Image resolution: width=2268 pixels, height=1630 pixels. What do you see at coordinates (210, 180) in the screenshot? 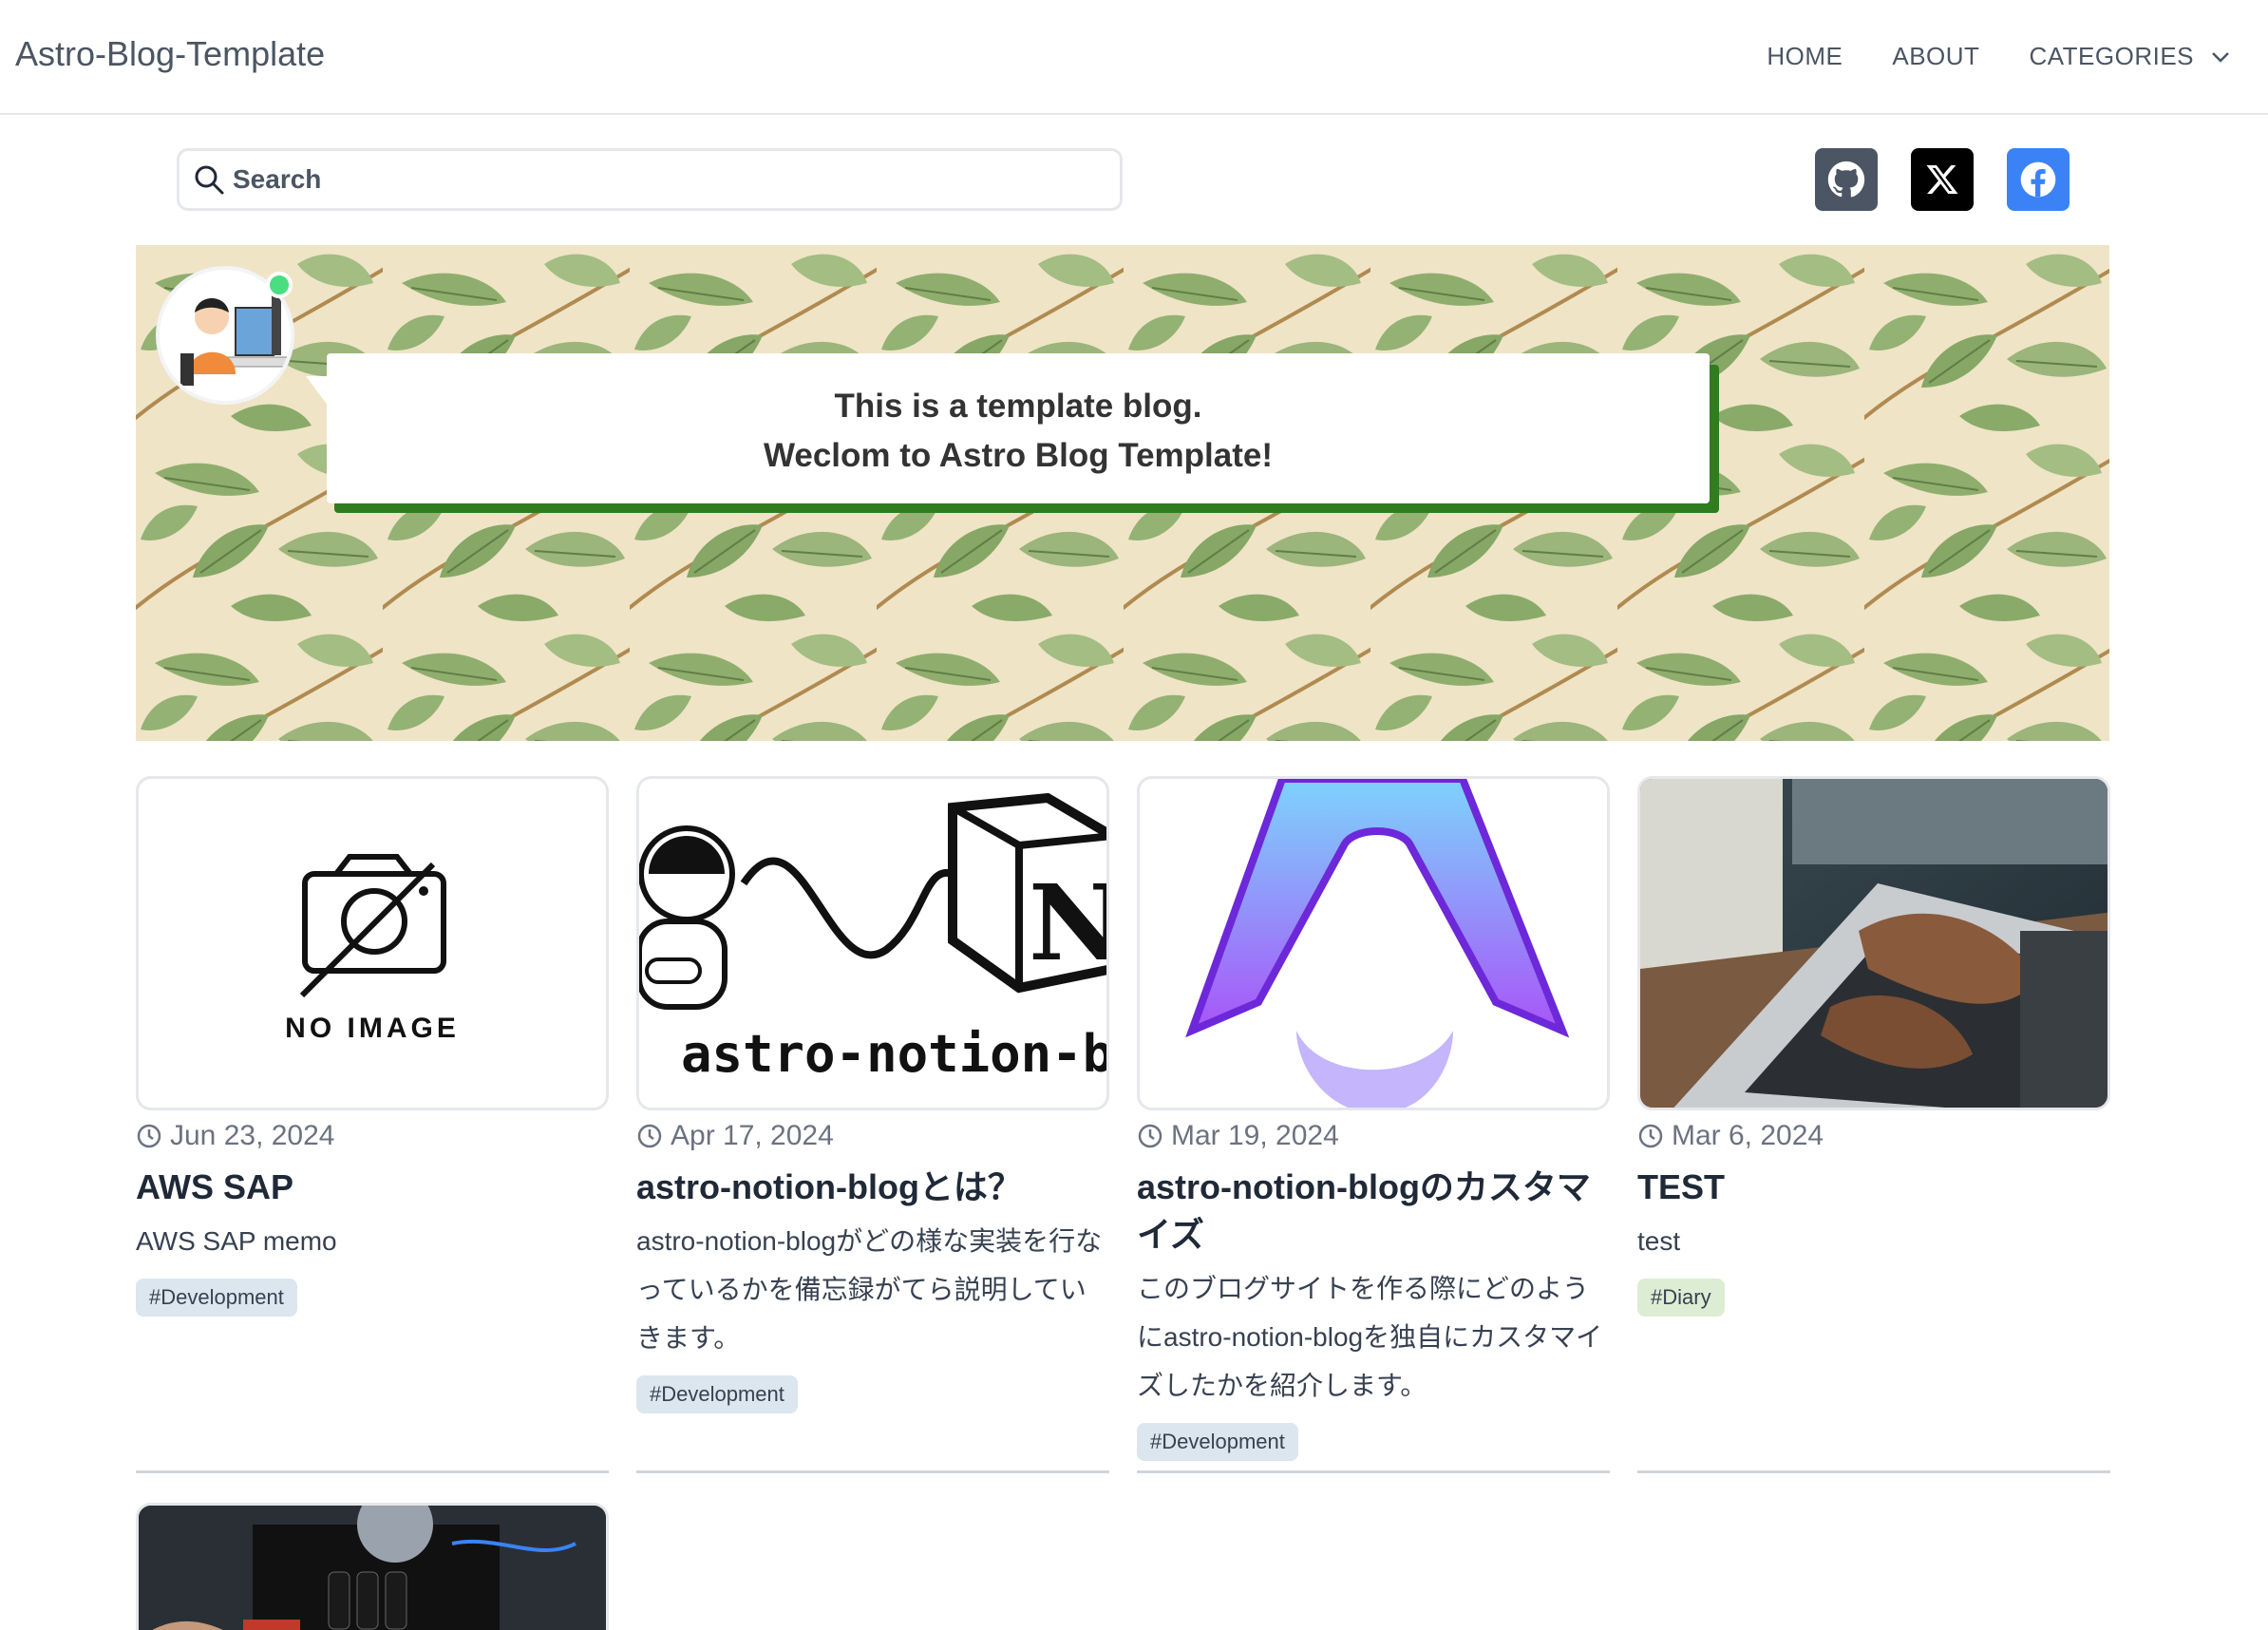
I see `search-icon` at bounding box center [210, 180].